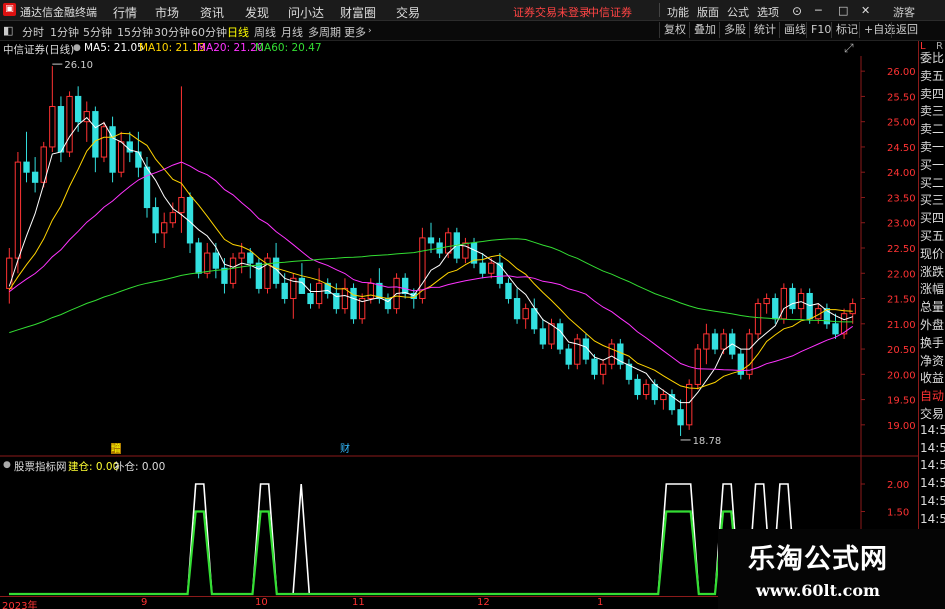  What do you see at coordinates (932, 378) in the screenshot?
I see `quote-field-label: 收益` at bounding box center [932, 378].